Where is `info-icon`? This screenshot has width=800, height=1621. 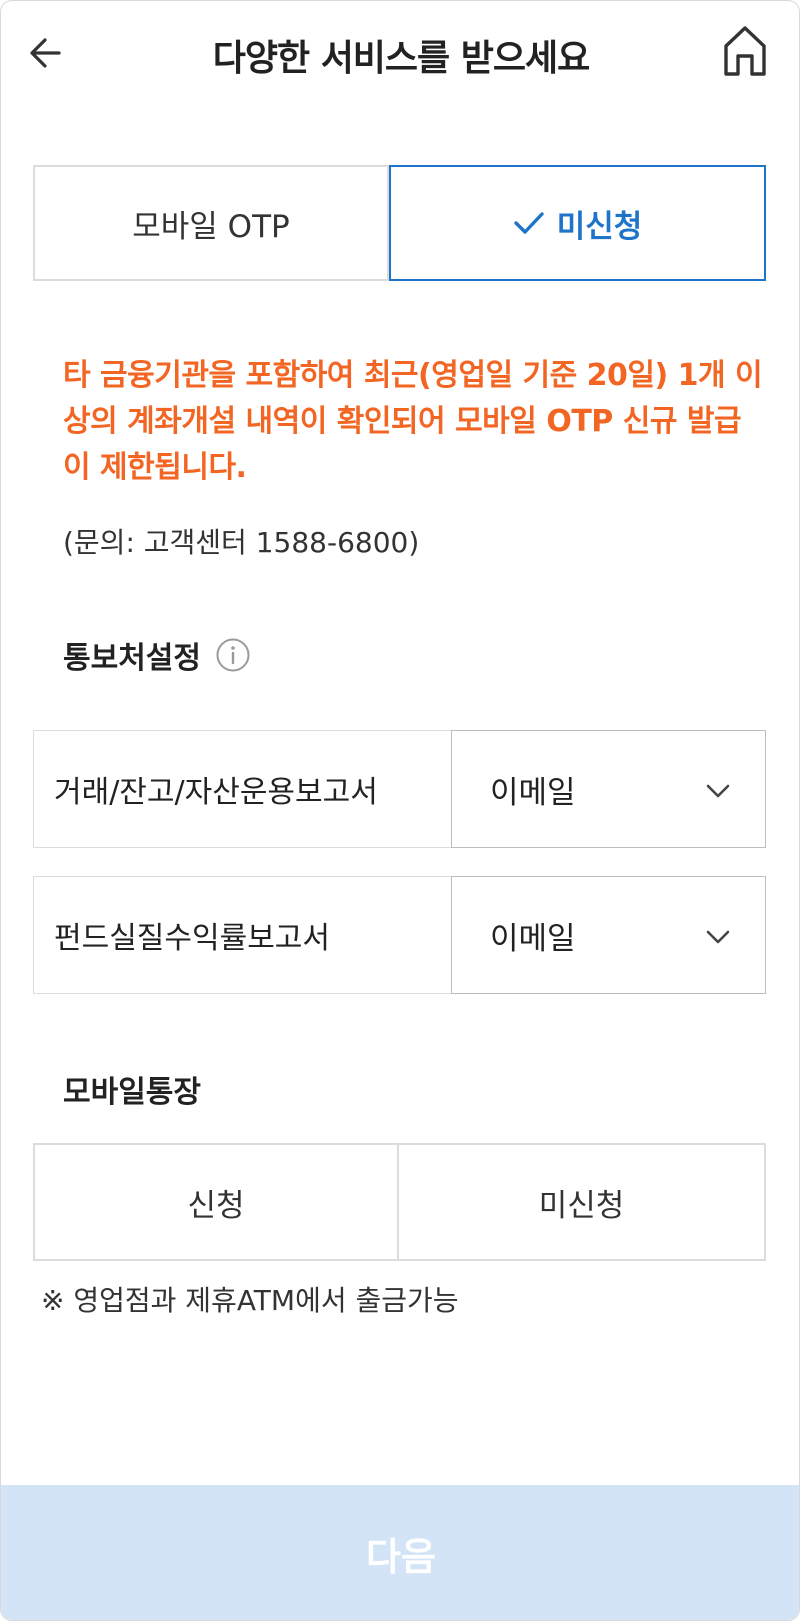
info-icon is located at coordinates (233, 655).